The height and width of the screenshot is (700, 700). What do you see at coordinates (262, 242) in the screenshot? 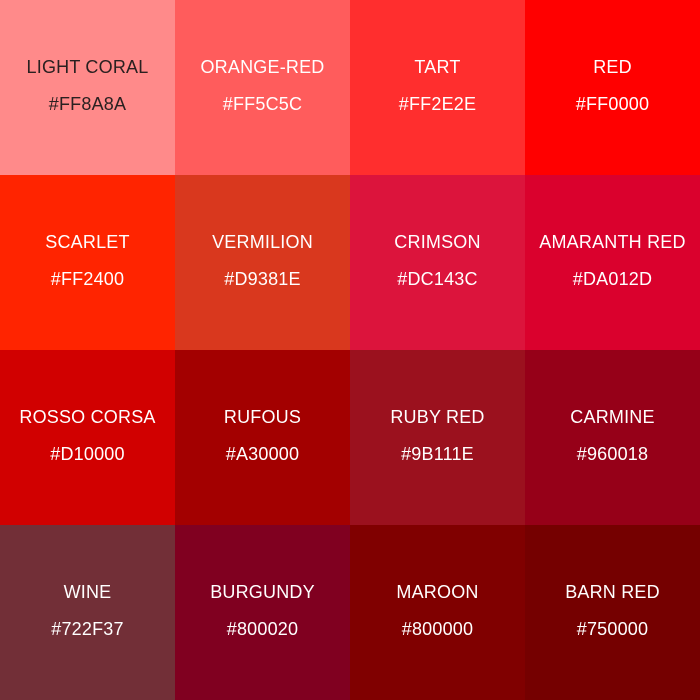
I see `color-name: VERMILION` at bounding box center [262, 242].